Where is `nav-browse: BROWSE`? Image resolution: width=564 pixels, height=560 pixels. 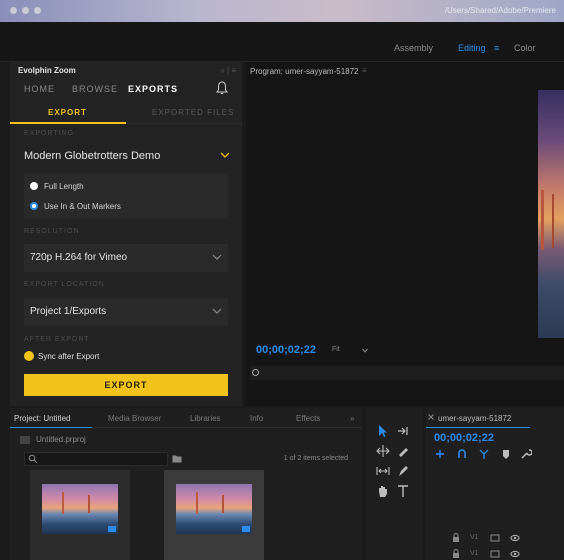
nav-browse: BROWSE is located at coordinates (95, 89).